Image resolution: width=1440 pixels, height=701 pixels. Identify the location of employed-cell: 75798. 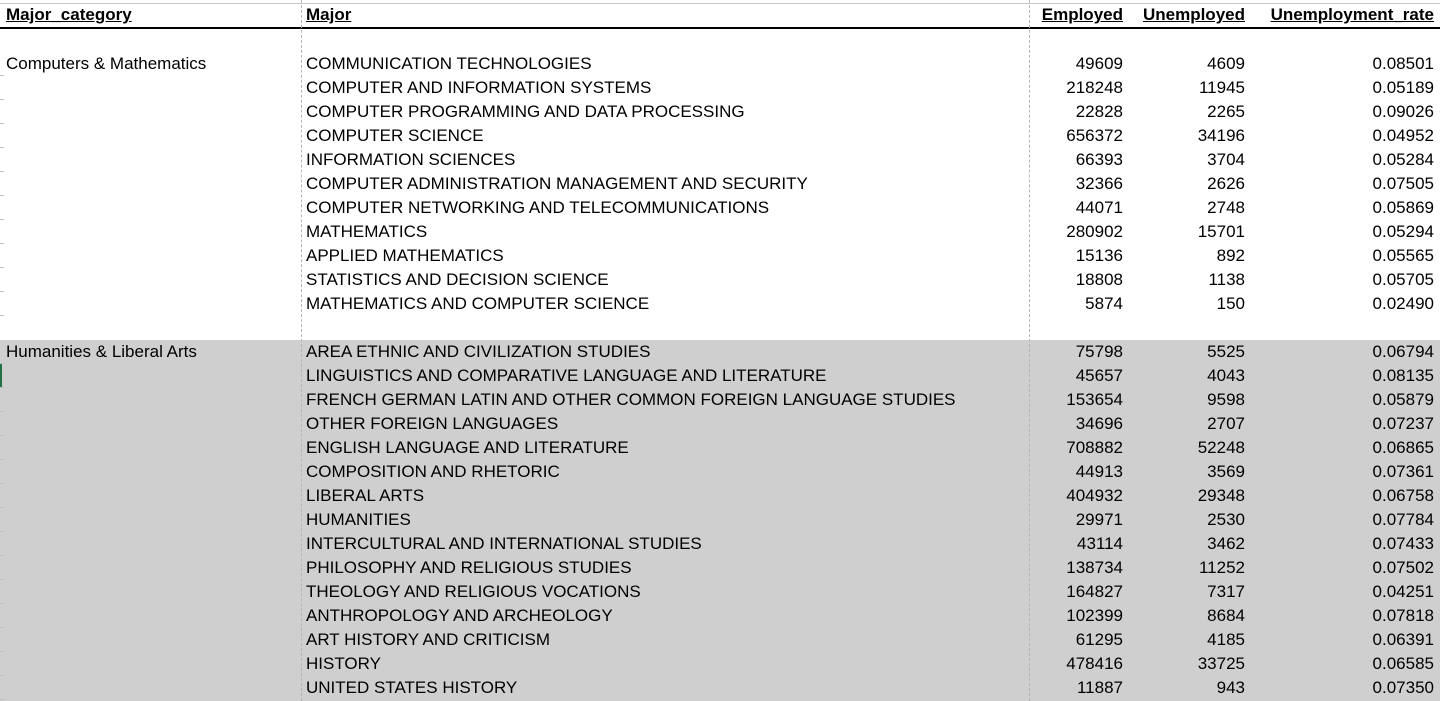
(1076, 352).